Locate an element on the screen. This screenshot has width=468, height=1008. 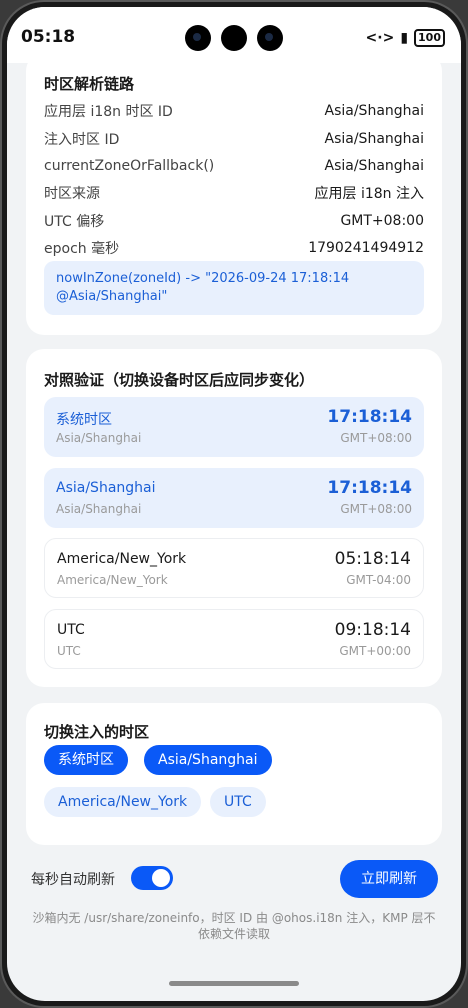
timezone-id: UTC is located at coordinates (69, 651).